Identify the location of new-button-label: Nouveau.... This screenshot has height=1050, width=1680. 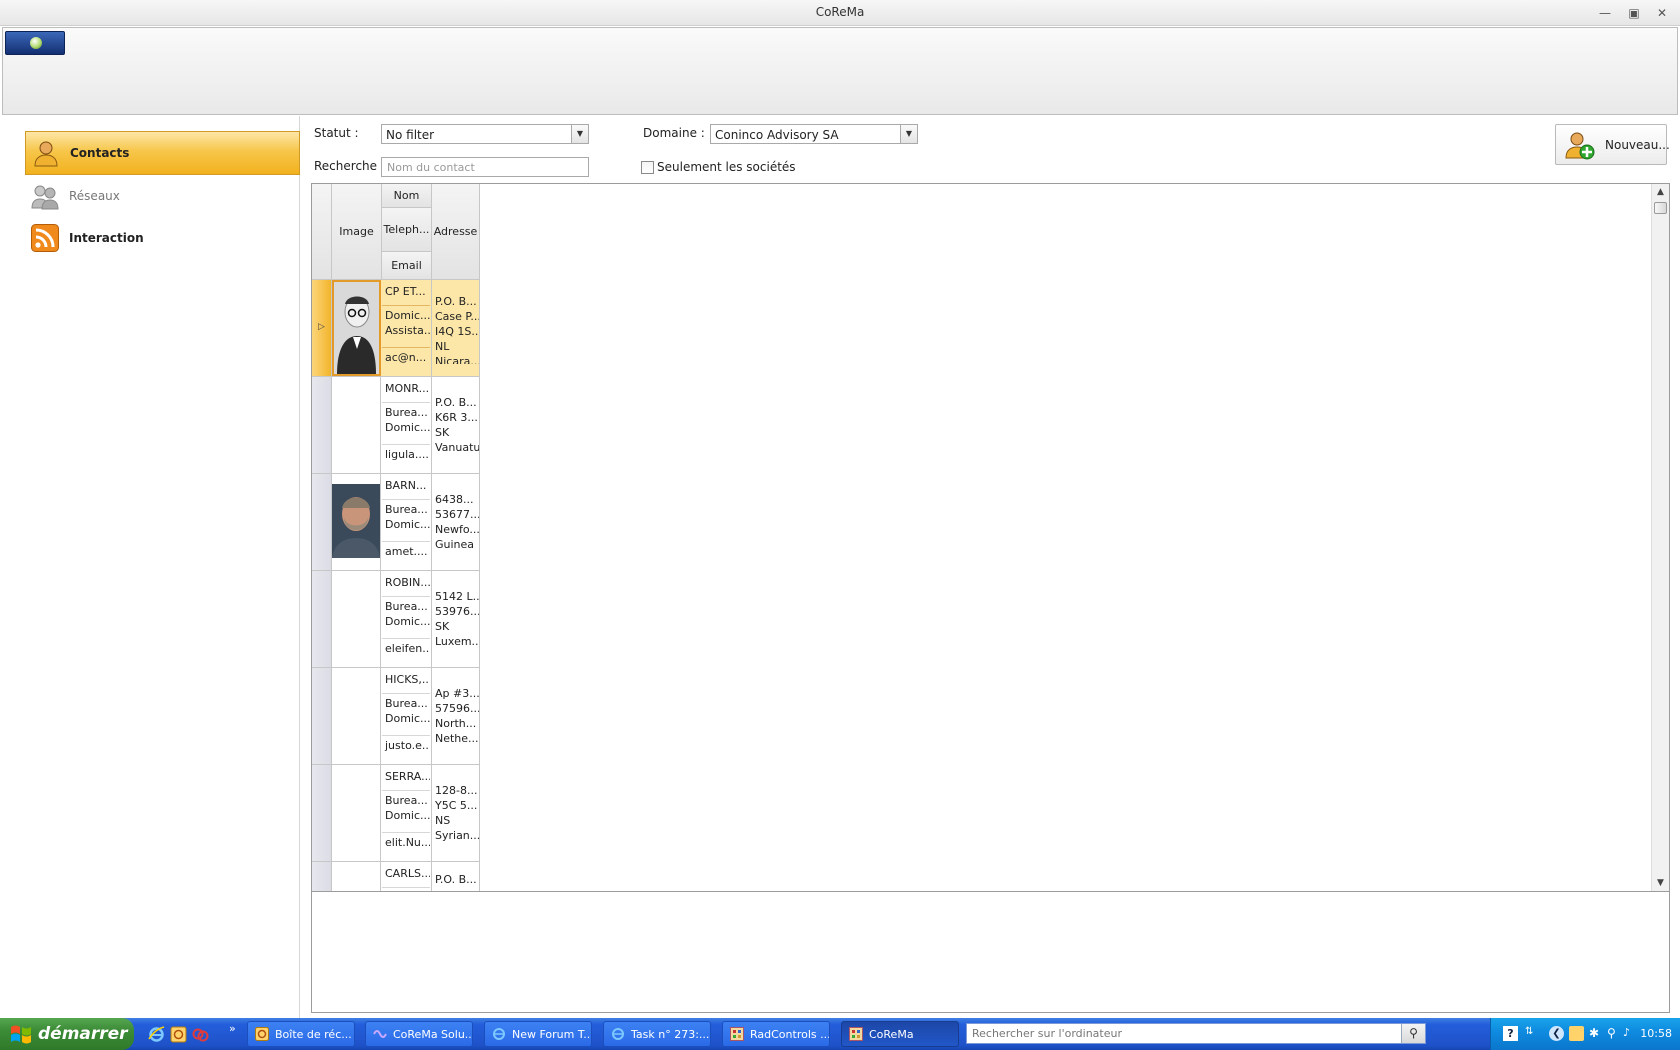
(1637, 144).